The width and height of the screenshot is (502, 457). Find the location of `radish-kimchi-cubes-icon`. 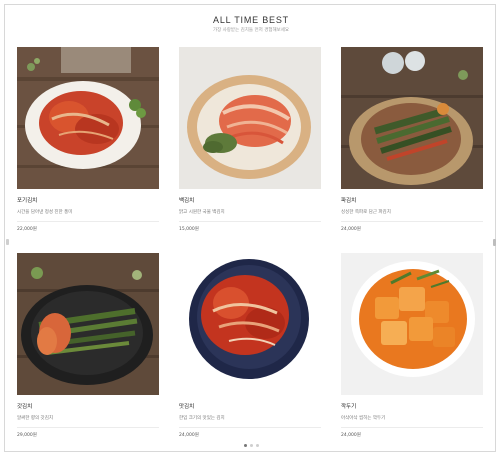

radish-kimchi-cubes-icon is located at coordinates (412, 324).